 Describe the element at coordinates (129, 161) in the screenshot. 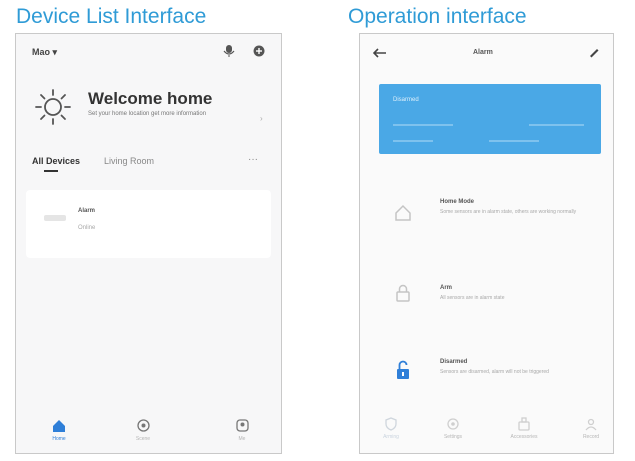

I see `tab-living-room: Living Room` at that location.